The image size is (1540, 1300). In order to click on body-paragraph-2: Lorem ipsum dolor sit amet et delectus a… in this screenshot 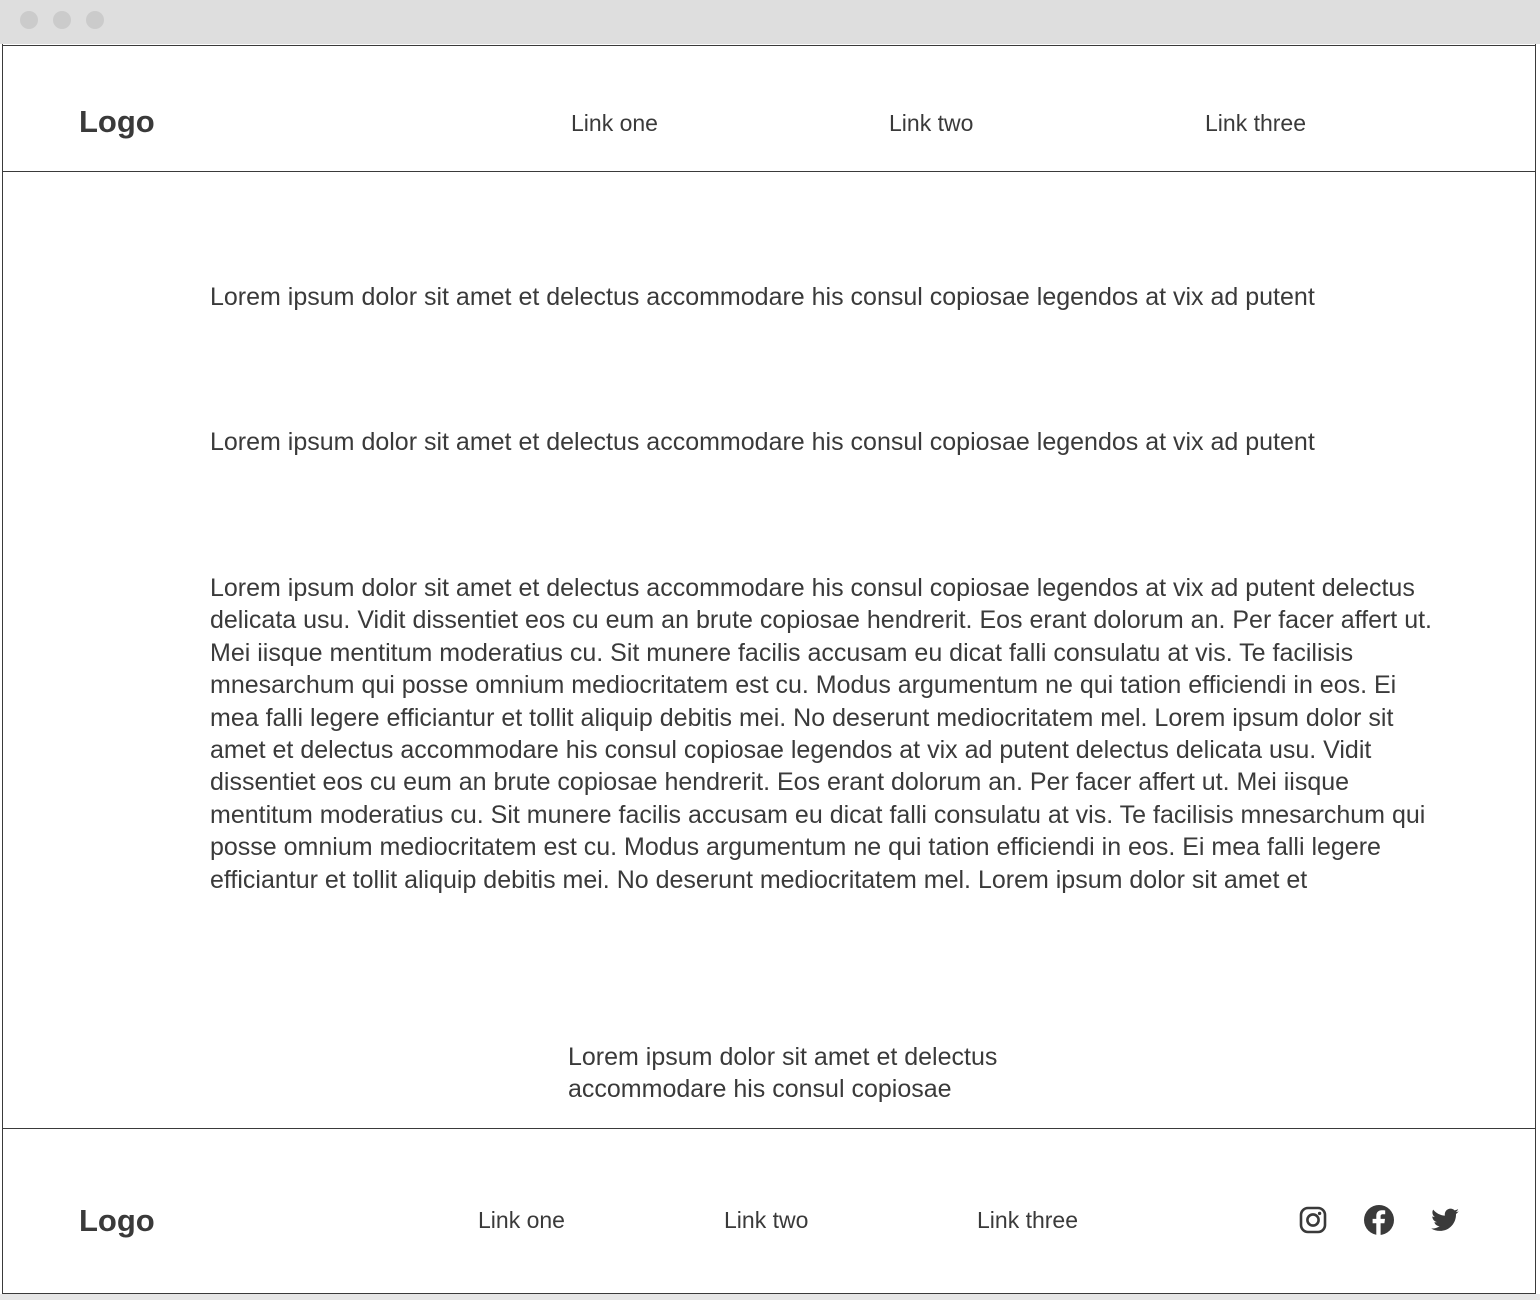, I will do `click(762, 442)`.